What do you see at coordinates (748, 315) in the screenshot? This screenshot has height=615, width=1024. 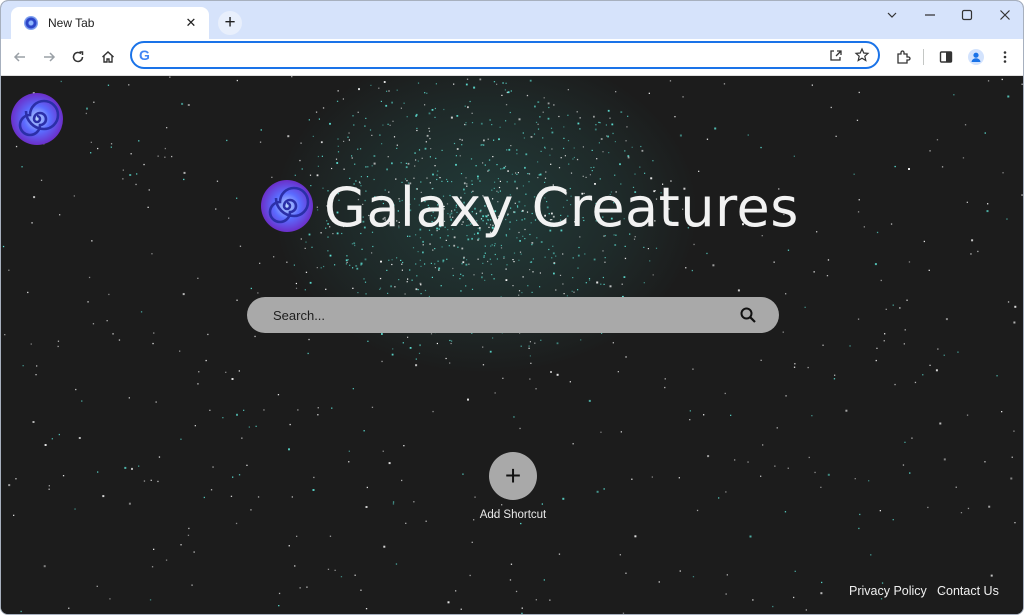 I see `search-icon` at bounding box center [748, 315].